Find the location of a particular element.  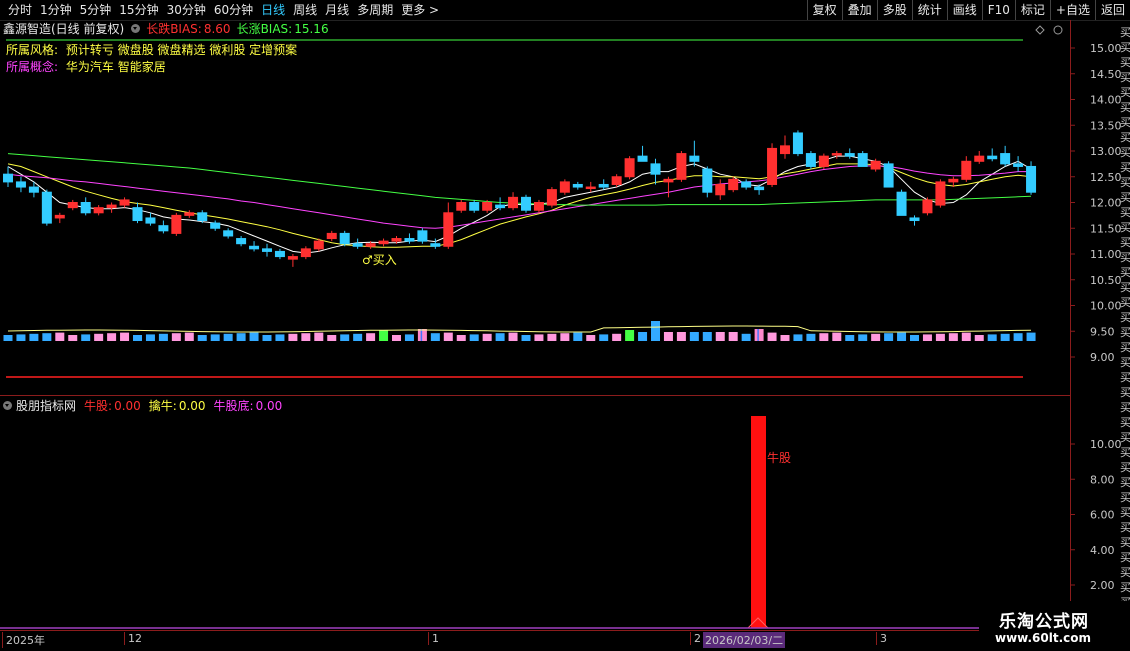

indicator-tick-label: 2.00 is located at coordinates (1102, 585).